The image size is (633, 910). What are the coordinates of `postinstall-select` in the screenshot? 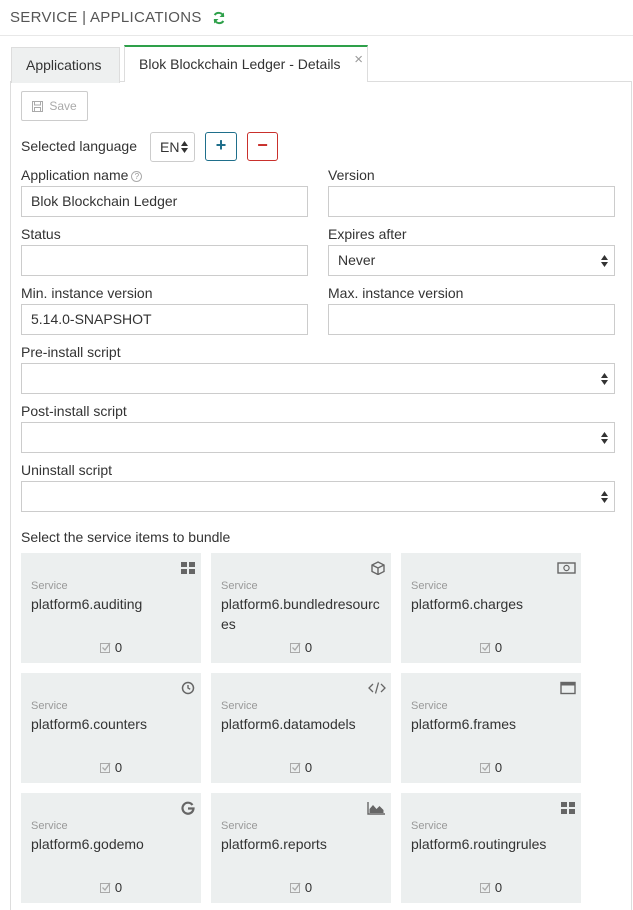 It's located at (318, 437).